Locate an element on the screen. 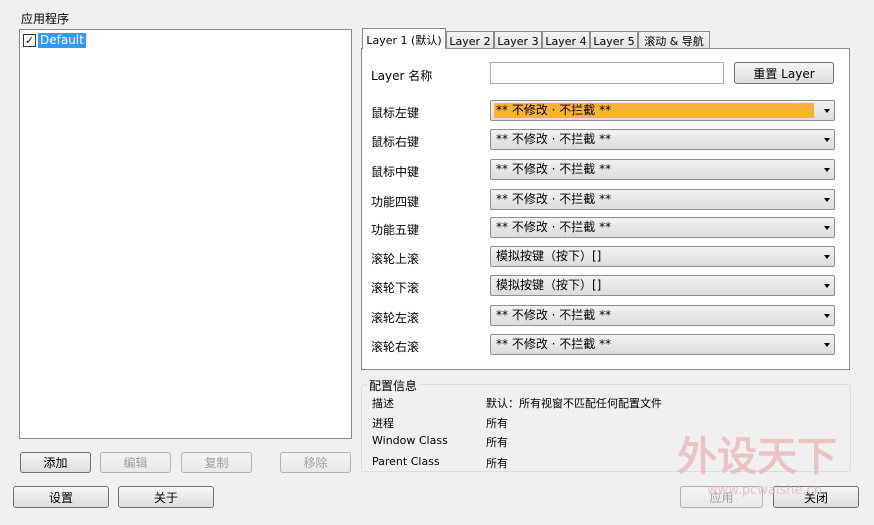 The height and width of the screenshot is (525, 874). edit-button: 编辑 is located at coordinates (135, 462).